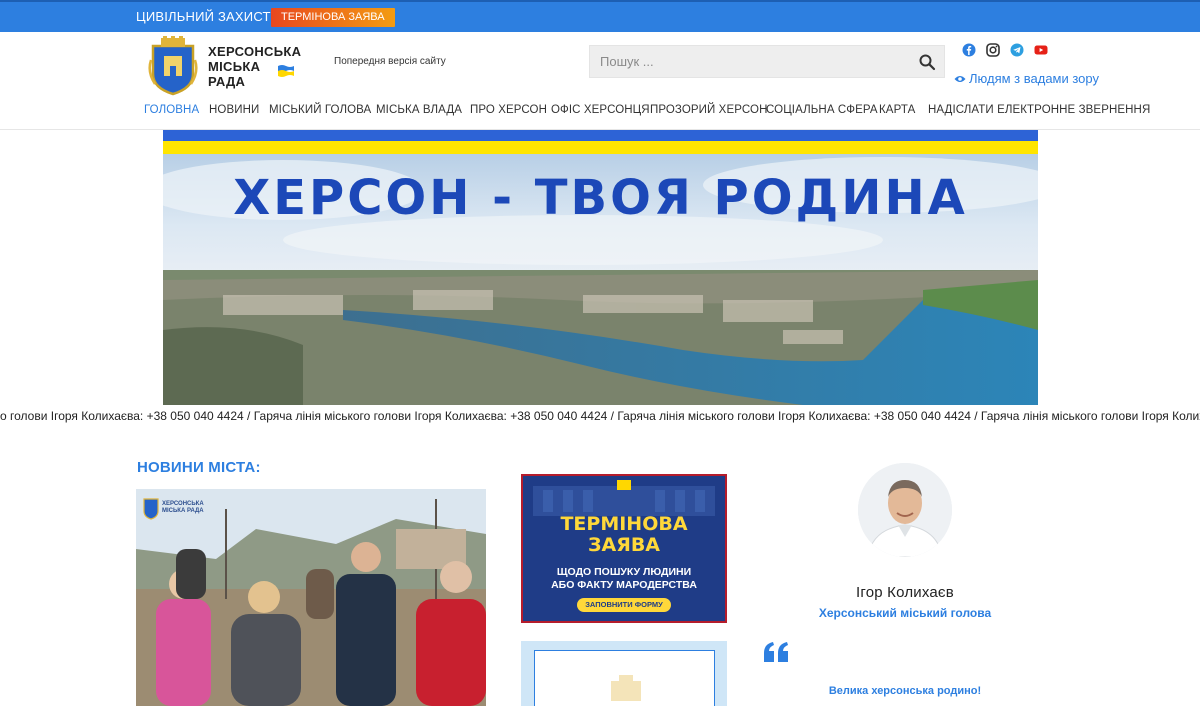 The image size is (1200, 706). Describe the element at coordinates (600, 16) in the screenshot. I see `top-bar: ЦИВІЛЬНИЙ ЗАХИСТ ТЕРМІНОВА ЗАЯВА` at that location.